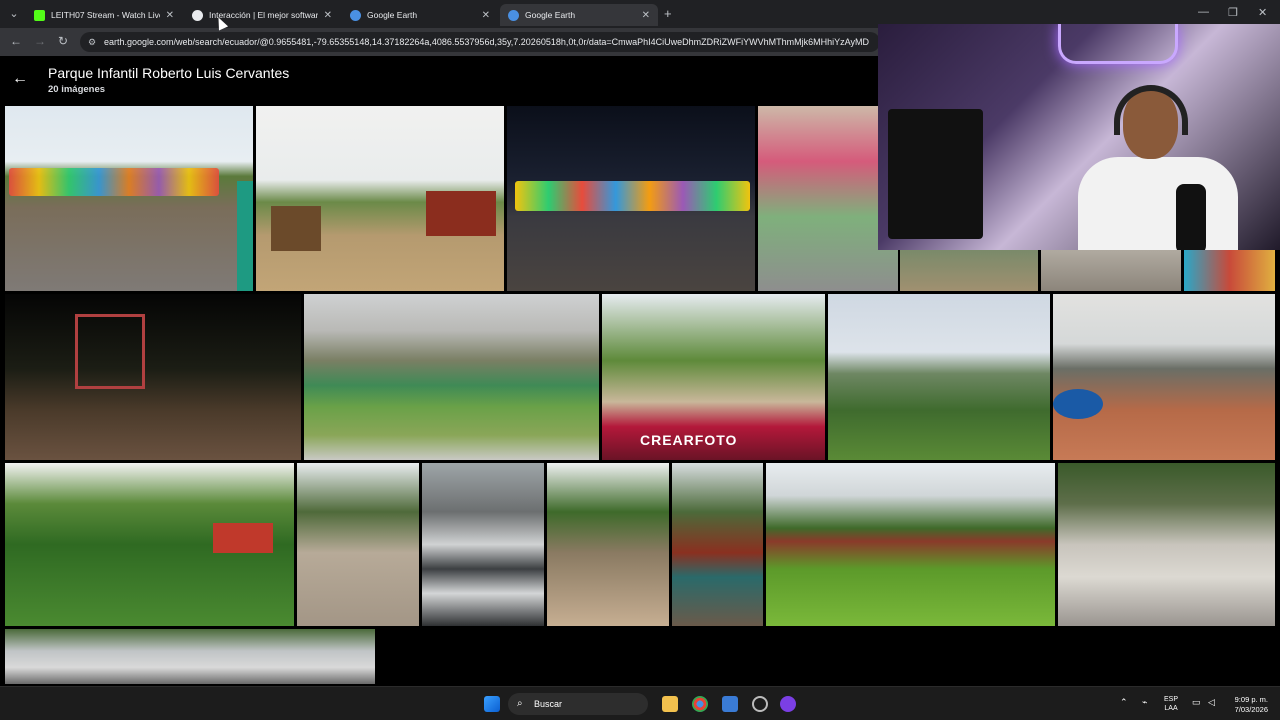  Describe the element at coordinates (631, 198) in the screenshot. I see `photo-esmeraldas-sign-night` at that location.